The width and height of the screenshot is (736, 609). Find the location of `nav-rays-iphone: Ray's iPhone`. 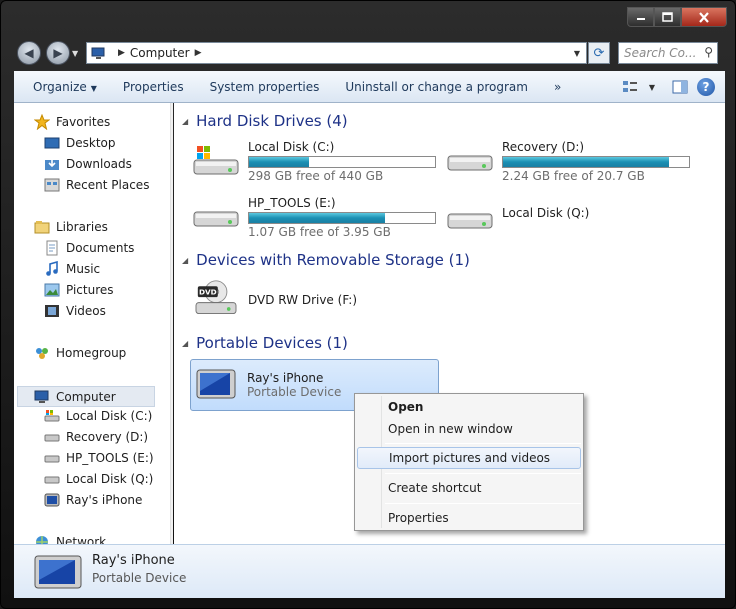

nav-rays-iphone: Ray's iPhone is located at coordinates (93, 500).